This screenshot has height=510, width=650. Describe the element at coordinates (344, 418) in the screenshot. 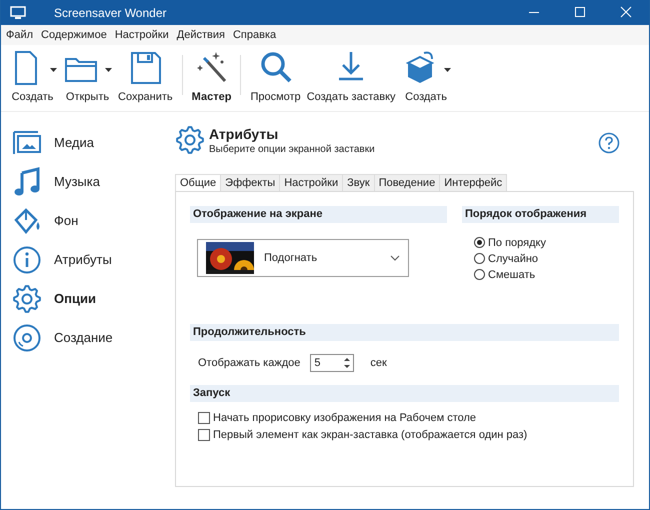

I see `checkbox-label: Начать прорисовку изображения на Рабочем столе` at that location.